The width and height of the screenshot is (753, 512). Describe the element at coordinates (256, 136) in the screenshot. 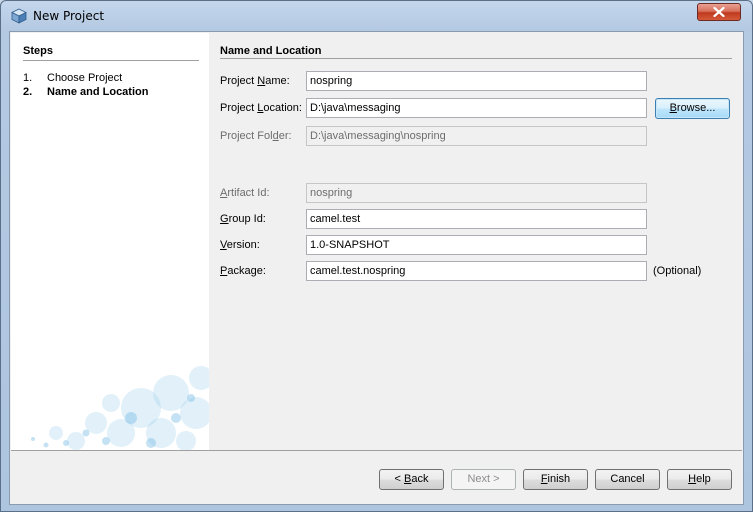

I see `project-folder-label: Project Folder:` at that location.